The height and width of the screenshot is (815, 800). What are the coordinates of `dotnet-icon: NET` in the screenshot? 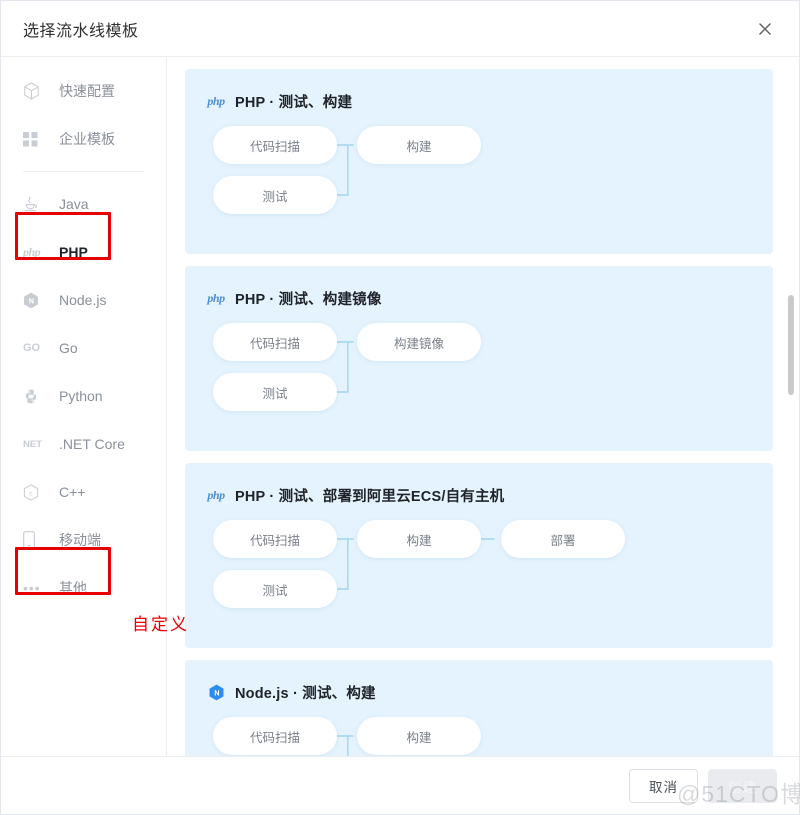 It's located at (32, 444).